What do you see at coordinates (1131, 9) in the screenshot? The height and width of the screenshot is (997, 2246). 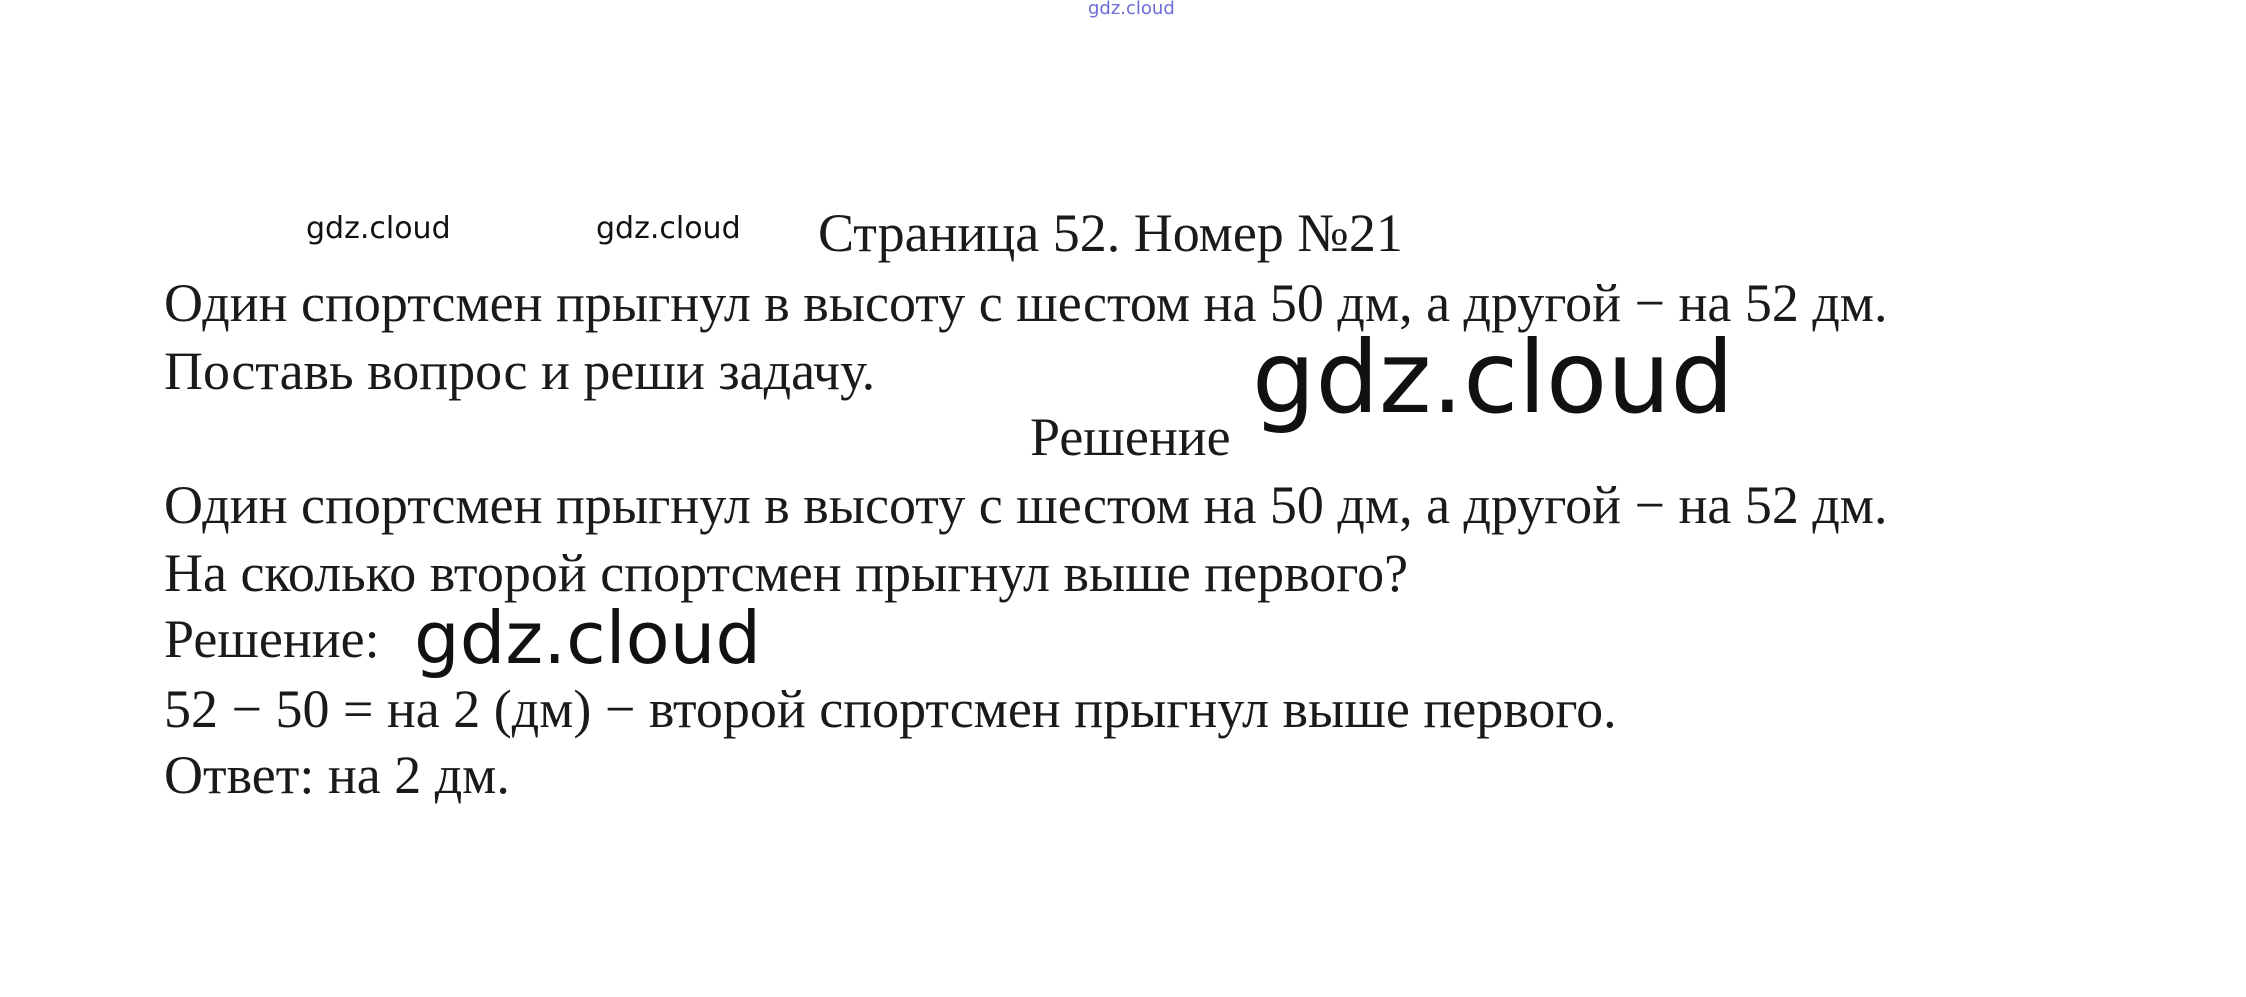 I see `watermark-top: gdz.cloud` at bounding box center [1131, 9].